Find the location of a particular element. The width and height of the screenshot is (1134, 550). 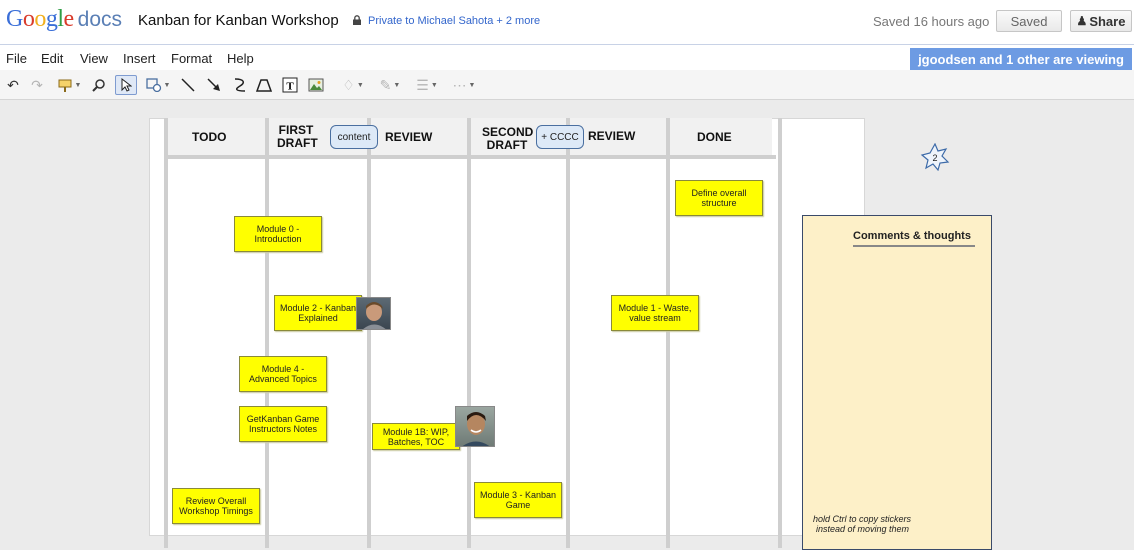

share-button: ♟ Share is located at coordinates (1101, 21).